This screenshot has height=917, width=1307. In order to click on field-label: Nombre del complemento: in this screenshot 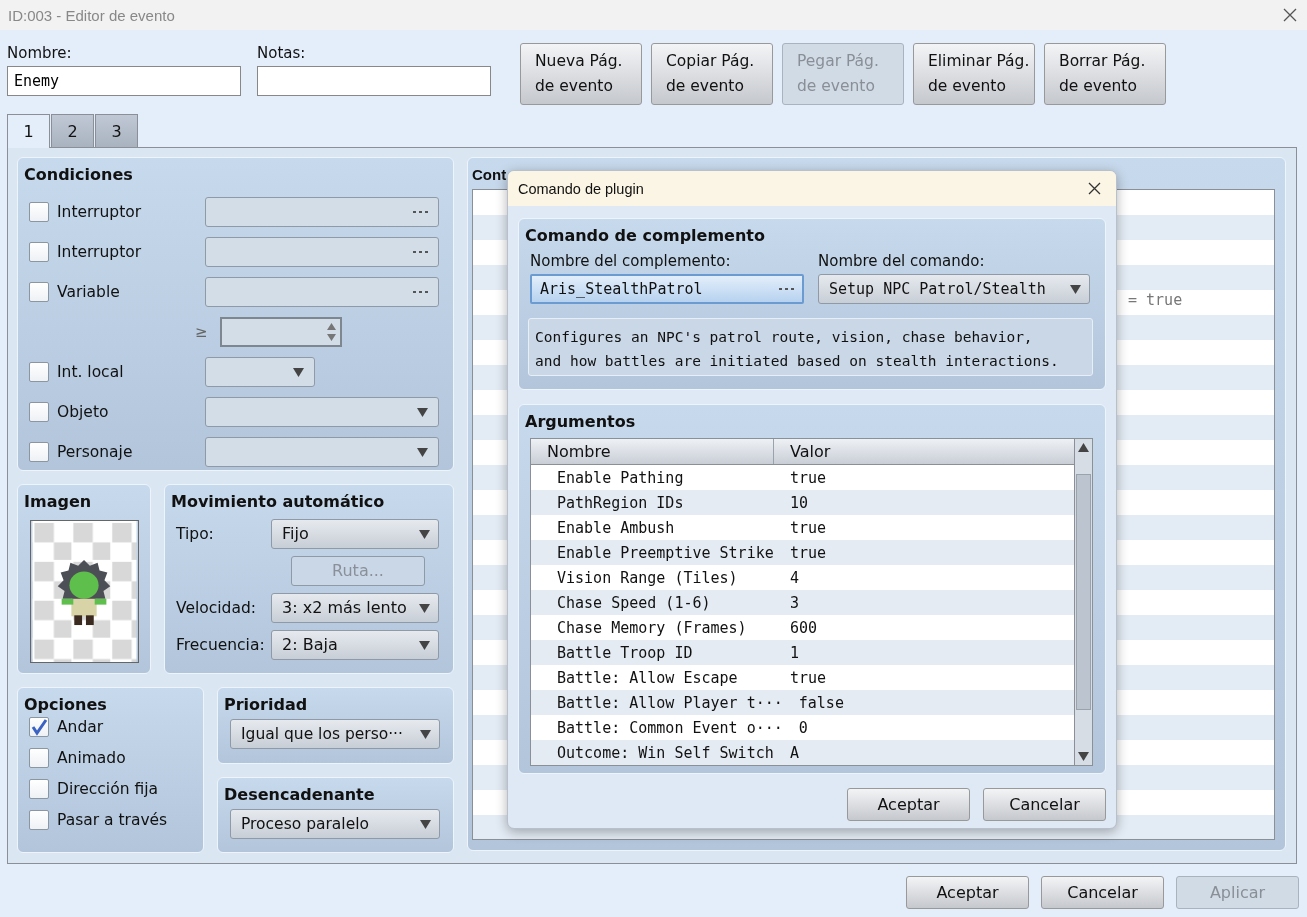, I will do `click(631, 261)`.